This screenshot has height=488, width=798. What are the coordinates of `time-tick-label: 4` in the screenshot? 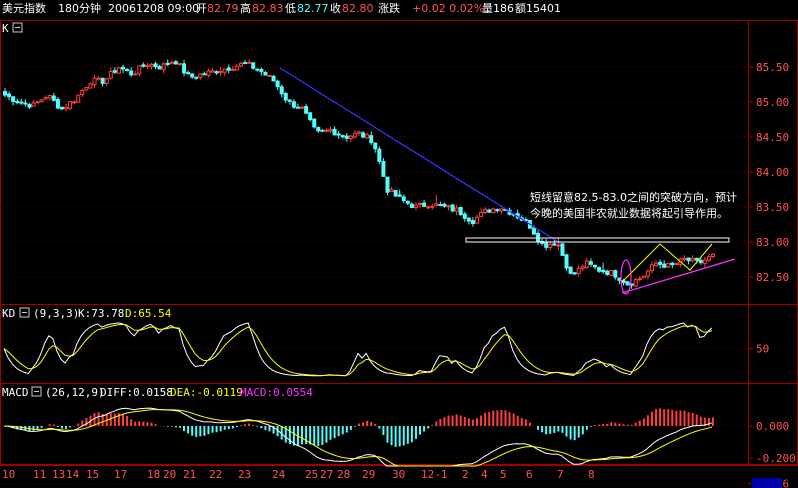 It's located at (484, 474).